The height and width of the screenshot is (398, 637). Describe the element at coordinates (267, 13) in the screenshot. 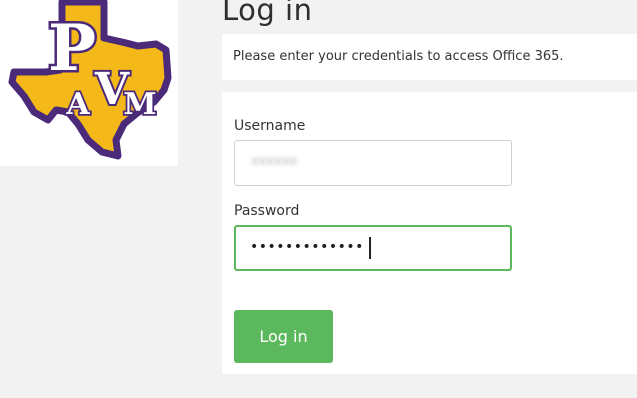

I see `page-title: Log in` at that location.